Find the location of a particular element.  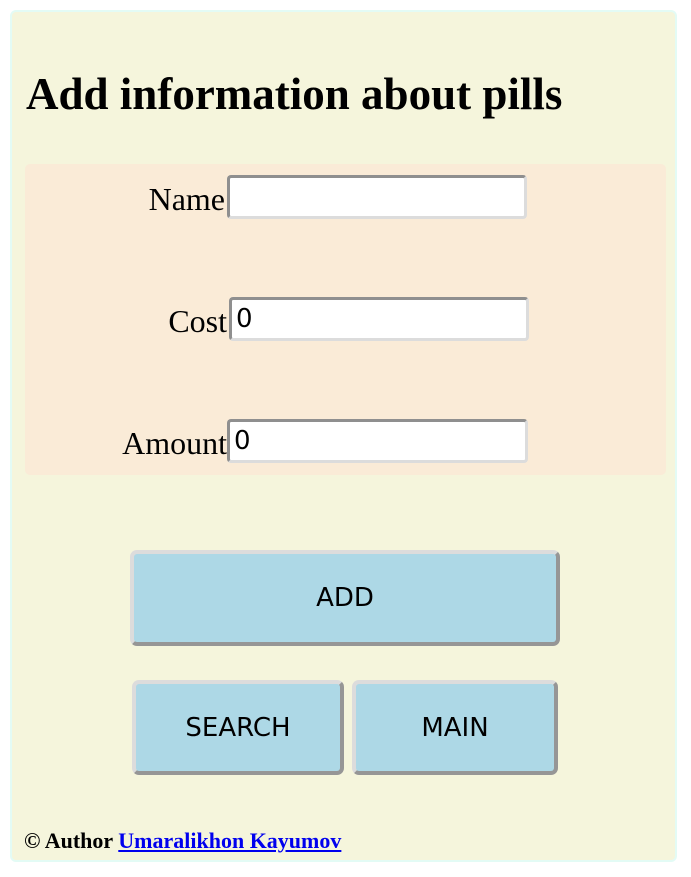

footer-copyright: © Author is located at coordinates (68, 840).